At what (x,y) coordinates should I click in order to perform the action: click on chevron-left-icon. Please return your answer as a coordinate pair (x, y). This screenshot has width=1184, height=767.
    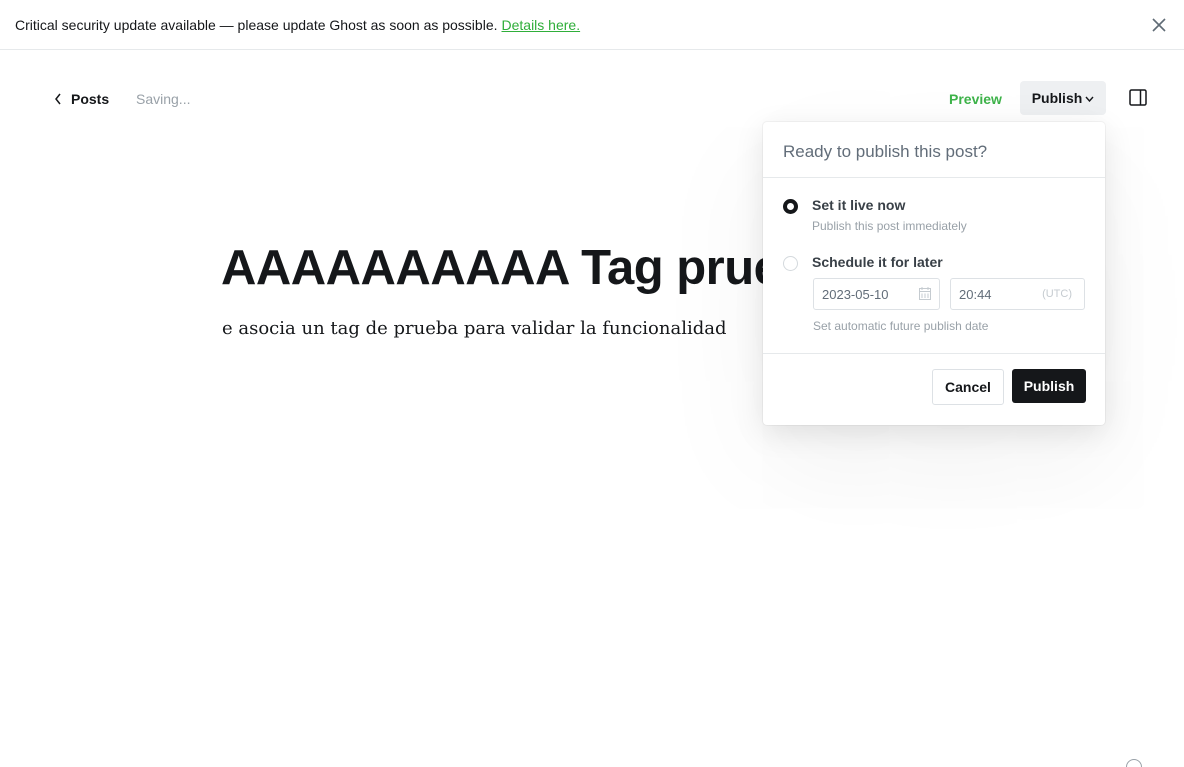
    Looking at the image, I should click on (58, 99).